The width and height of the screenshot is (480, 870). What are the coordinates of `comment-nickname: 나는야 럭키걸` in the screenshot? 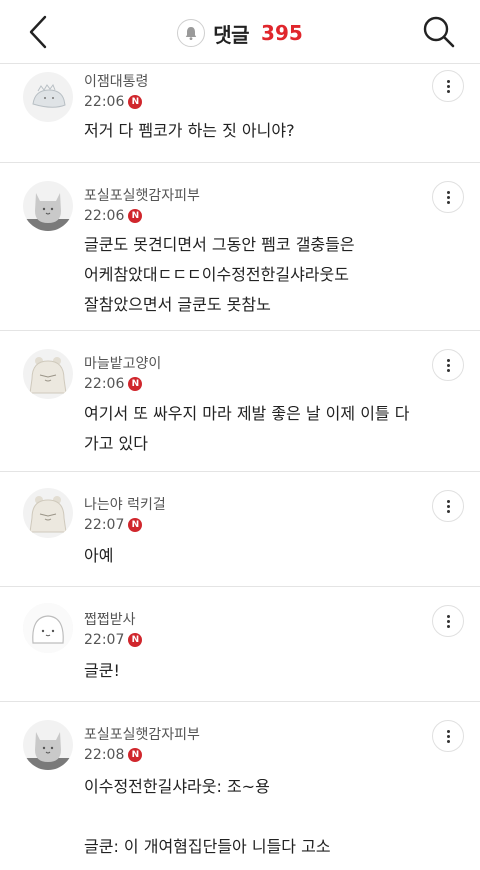 It's located at (125, 504).